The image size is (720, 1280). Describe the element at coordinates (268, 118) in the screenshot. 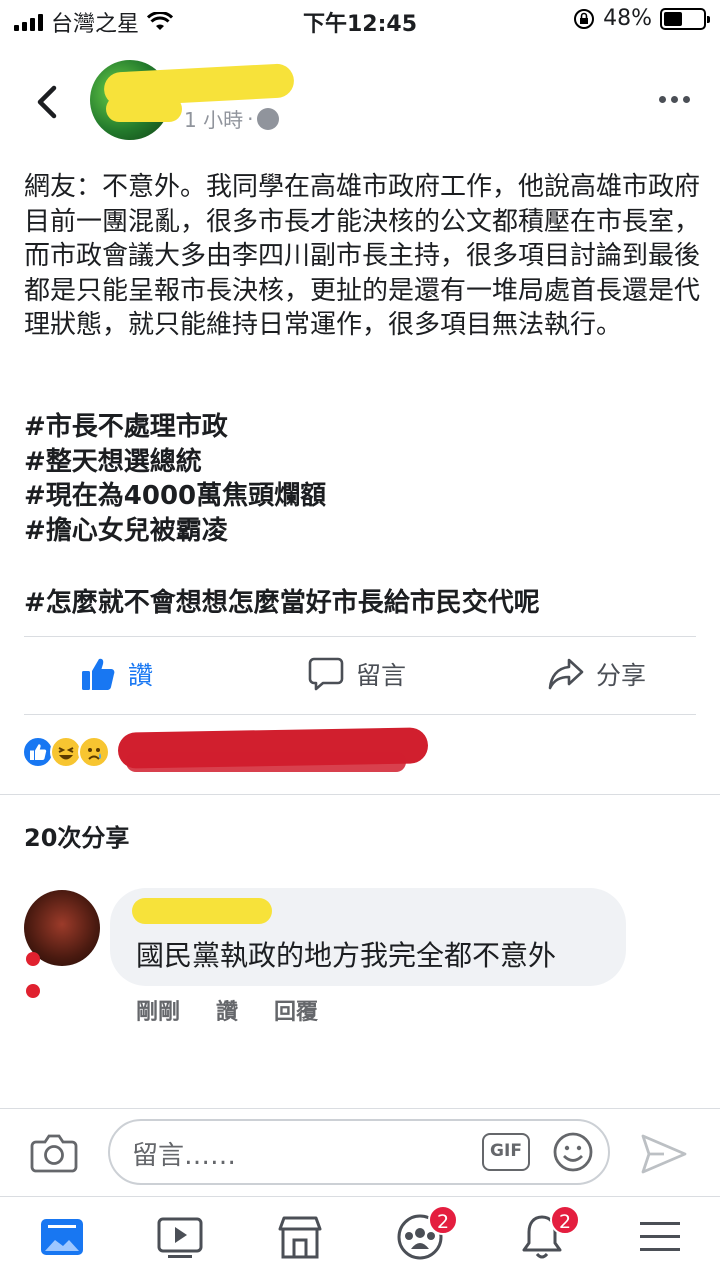

I see `globe-icon` at that location.